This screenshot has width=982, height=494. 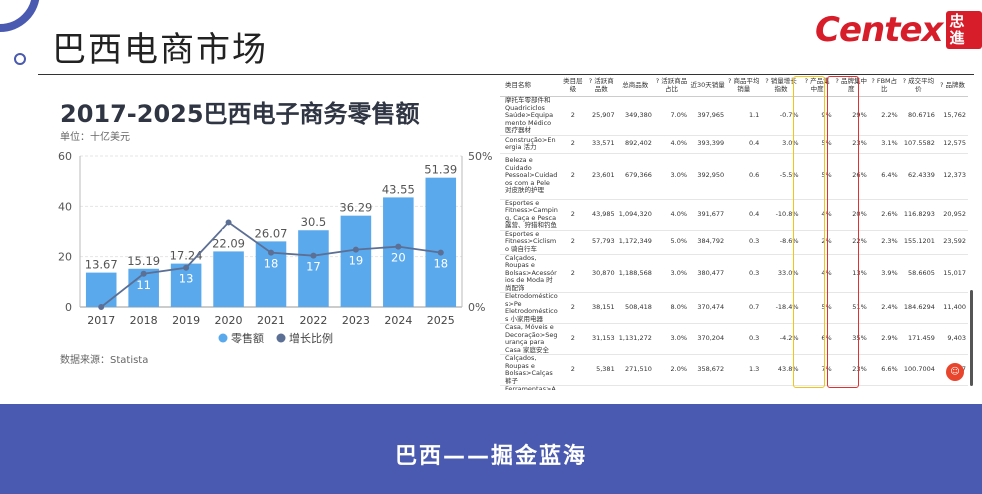 What do you see at coordinates (311, 338) in the screenshot?
I see `legend-label-growth: 增长比例` at bounding box center [311, 338].